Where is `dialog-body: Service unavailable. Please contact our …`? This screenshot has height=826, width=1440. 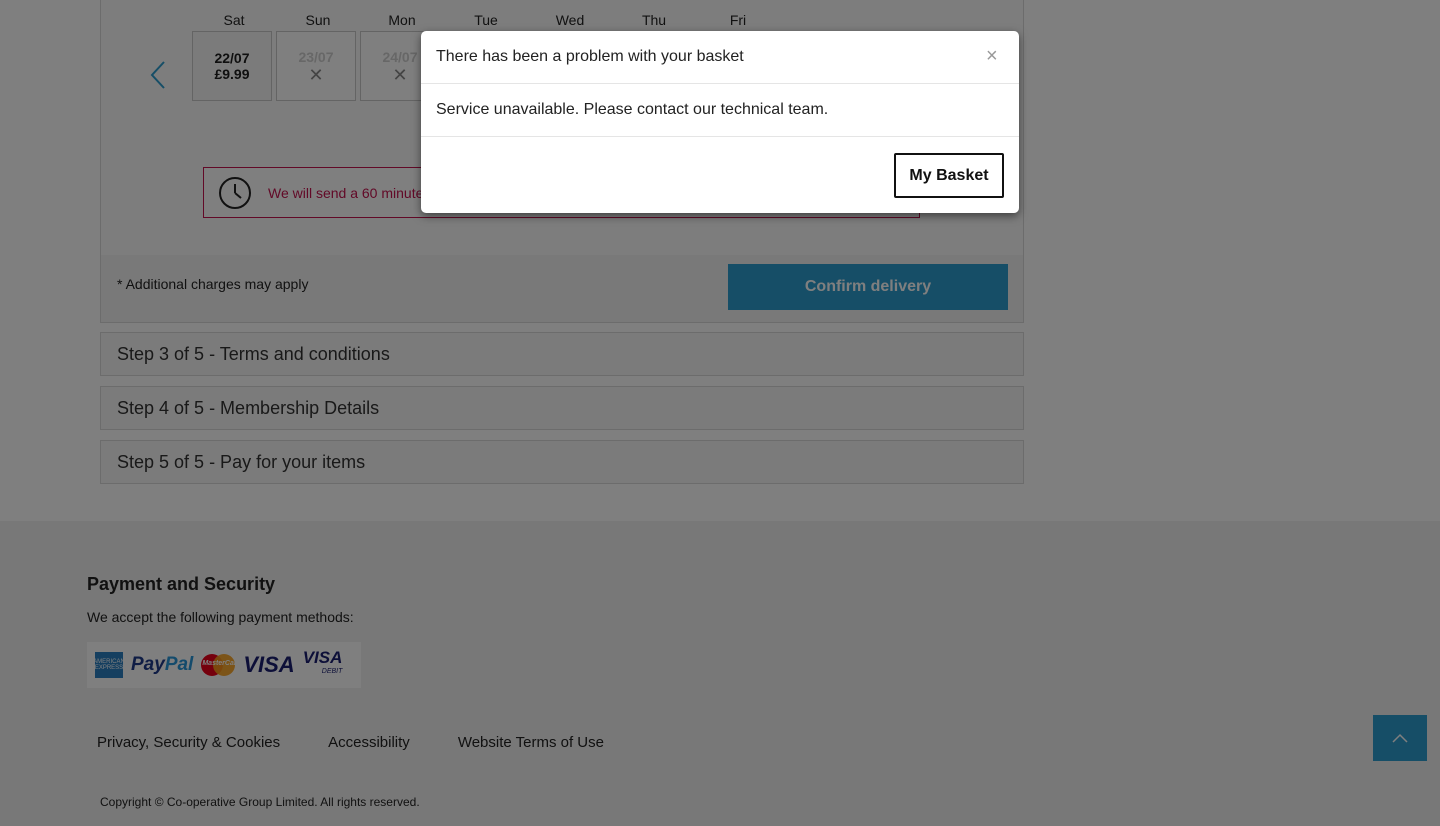 dialog-body: Service unavailable. Please contact our … is located at coordinates (720, 110).